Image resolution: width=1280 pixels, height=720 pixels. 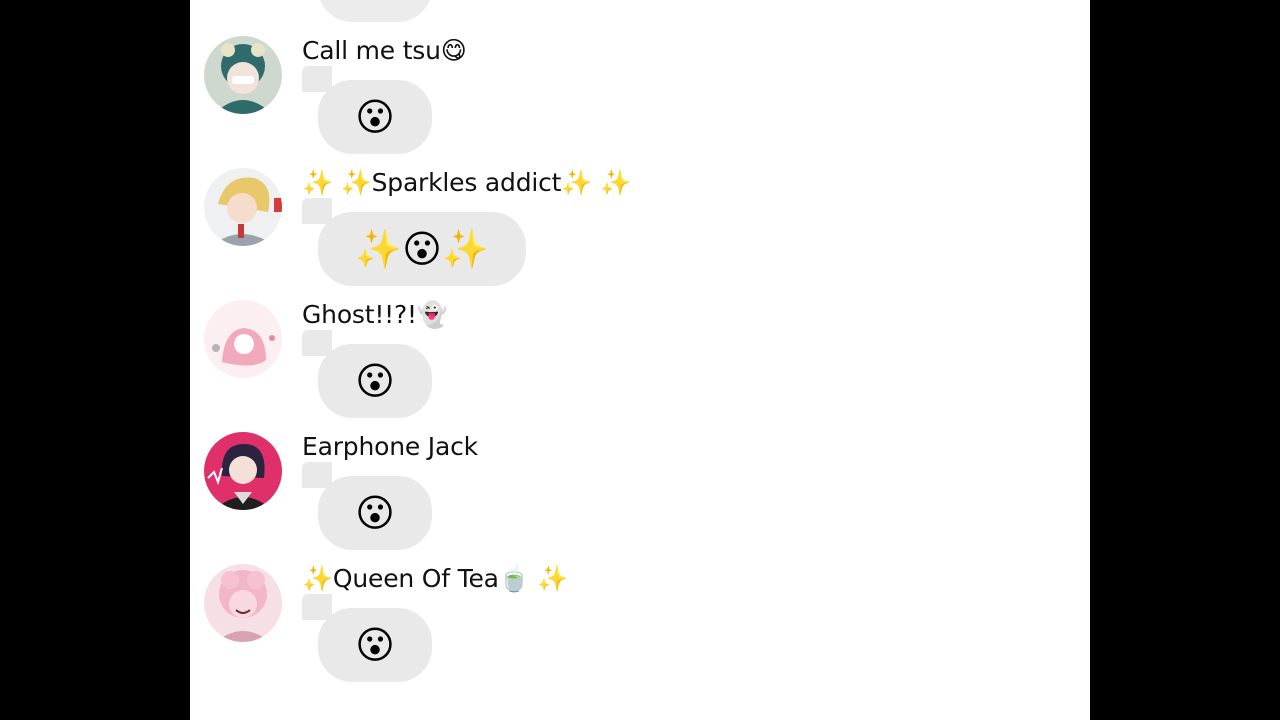 I want to click on chat-message: ✨Queen Of Tea🍵 ✨ 😮, so click(x=640, y=630).